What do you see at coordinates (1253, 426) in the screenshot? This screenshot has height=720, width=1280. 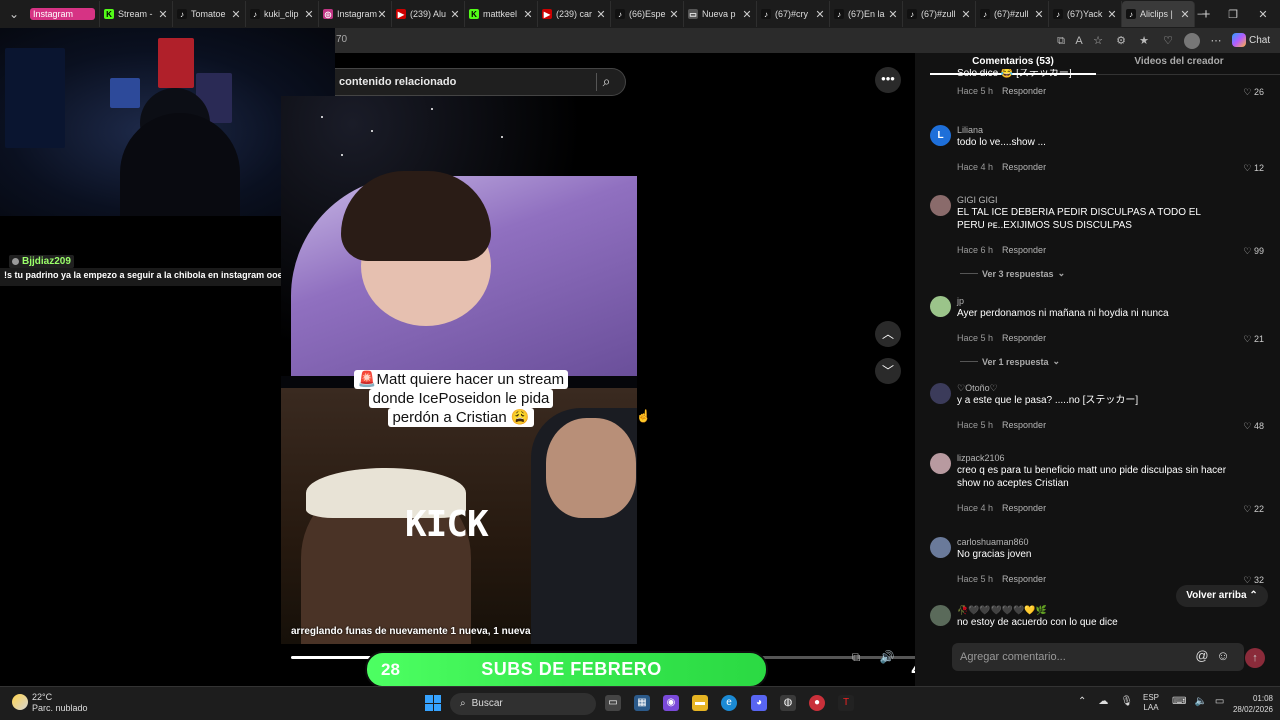 I see `like-button: ♡ 48` at bounding box center [1253, 426].